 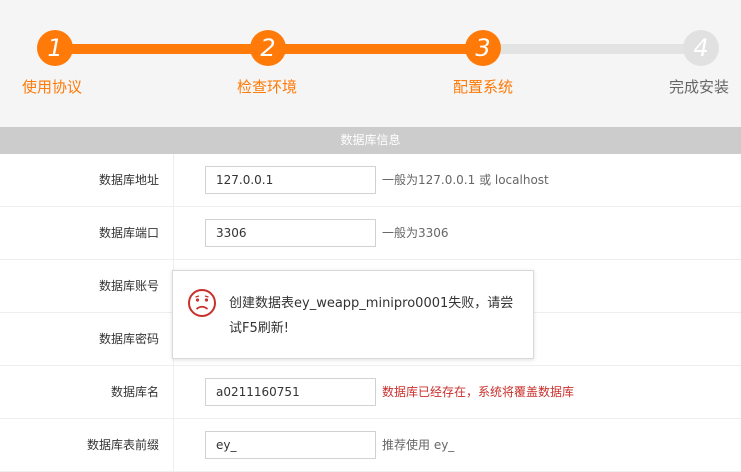 I want to click on db-name-input: a0211160751, so click(x=290, y=392).